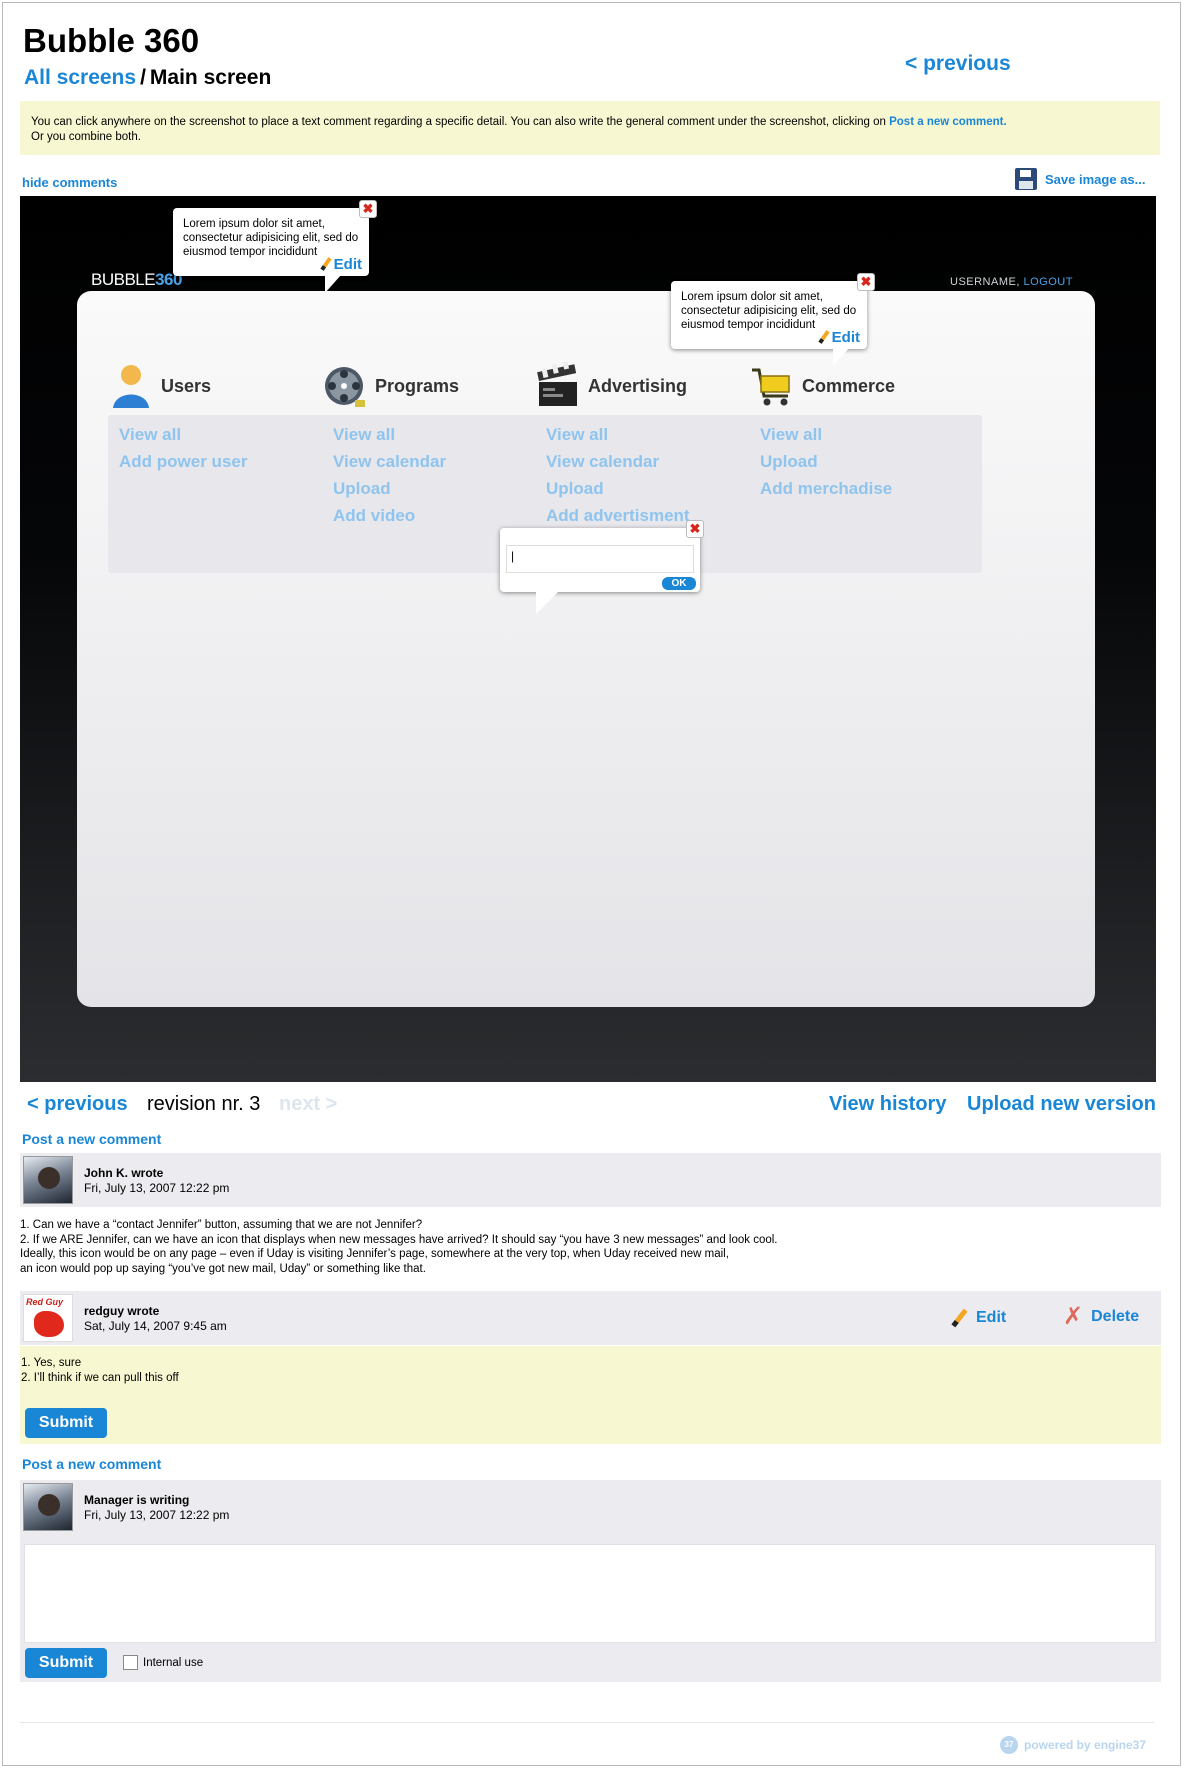 The width and height of the screenshot is (1184, 1768). Describe the element at coordinates (679, 583) in the screenshot. I see `annotation-ok-button: OK` at that location.